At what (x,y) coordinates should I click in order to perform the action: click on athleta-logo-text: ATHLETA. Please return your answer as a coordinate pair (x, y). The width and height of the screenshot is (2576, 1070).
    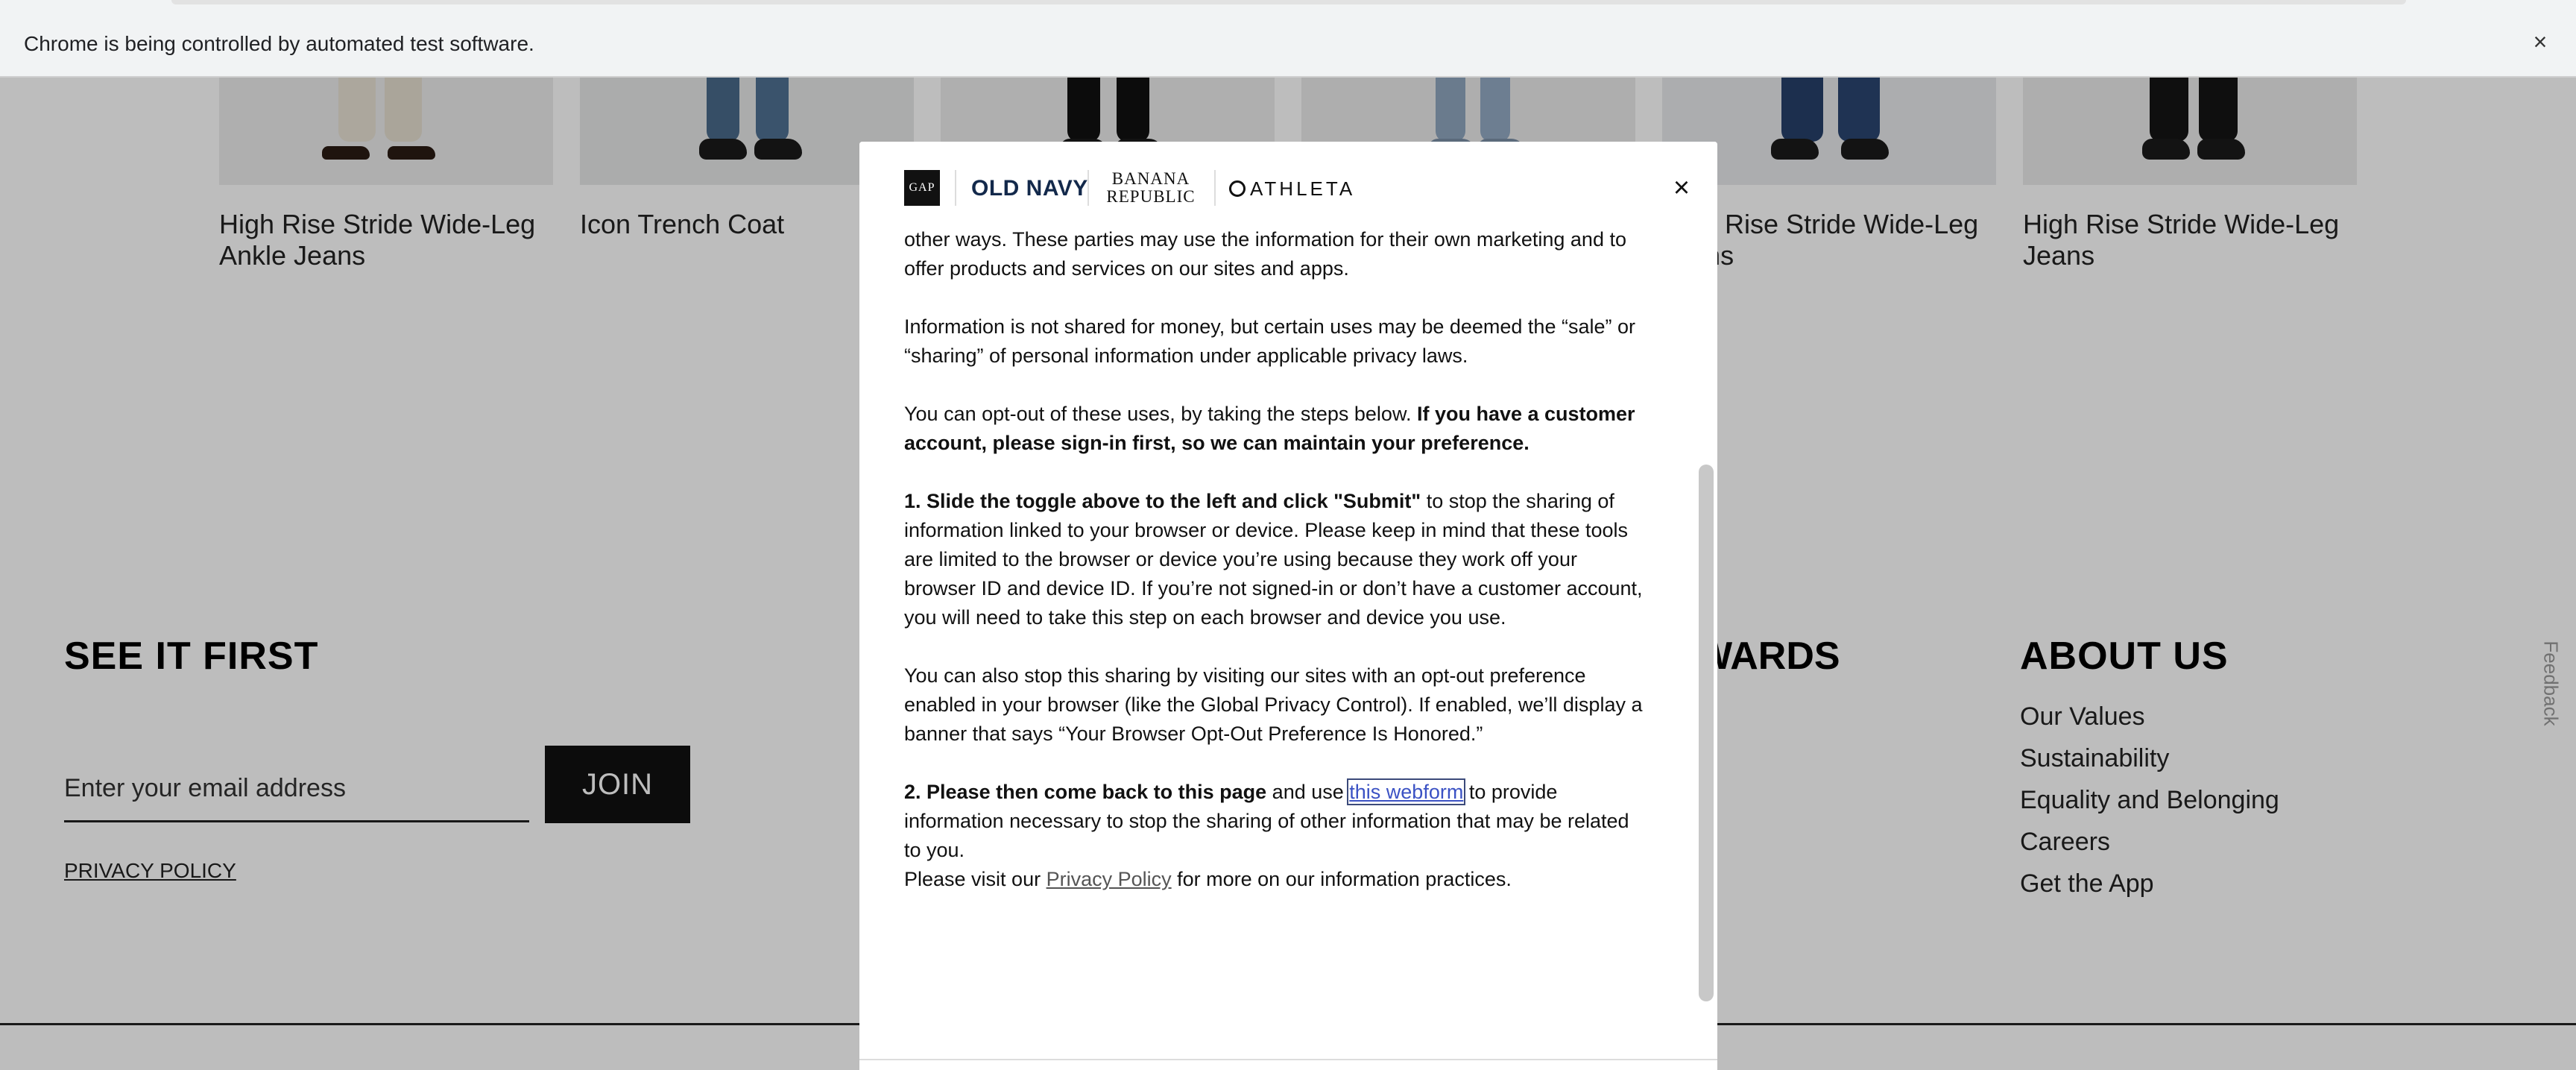
    Looking at the image, I should click on (1303, 188).